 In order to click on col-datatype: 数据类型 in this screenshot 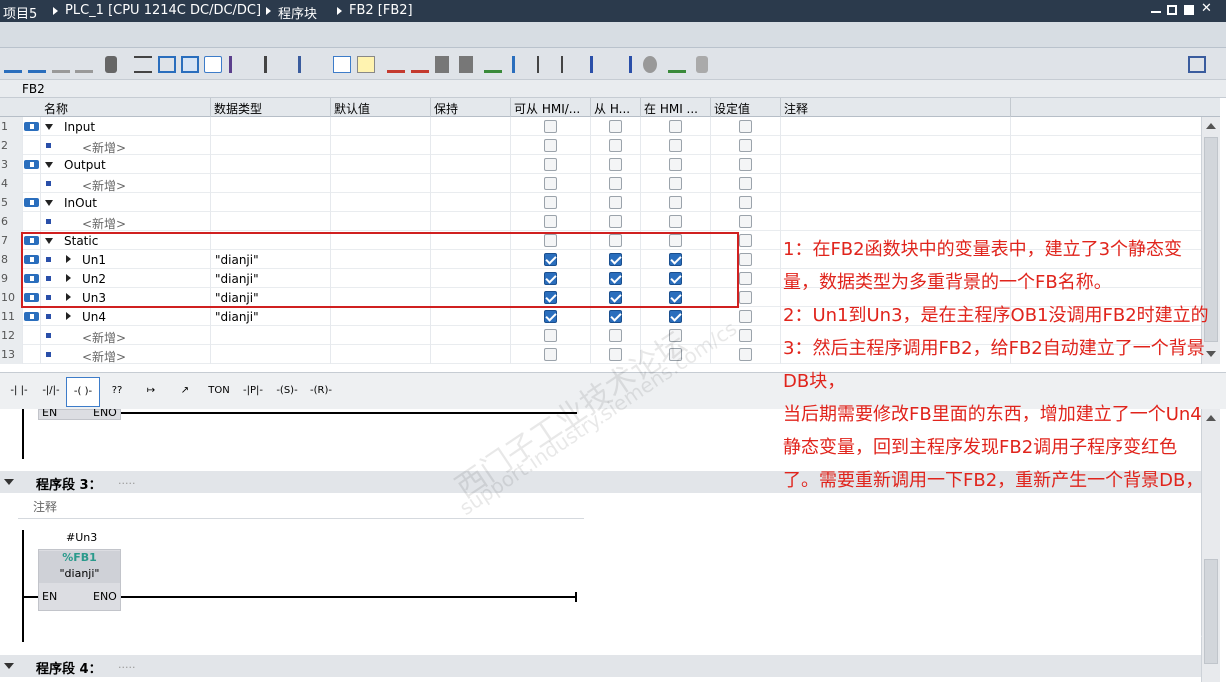, I will do `click(238, 108)`.